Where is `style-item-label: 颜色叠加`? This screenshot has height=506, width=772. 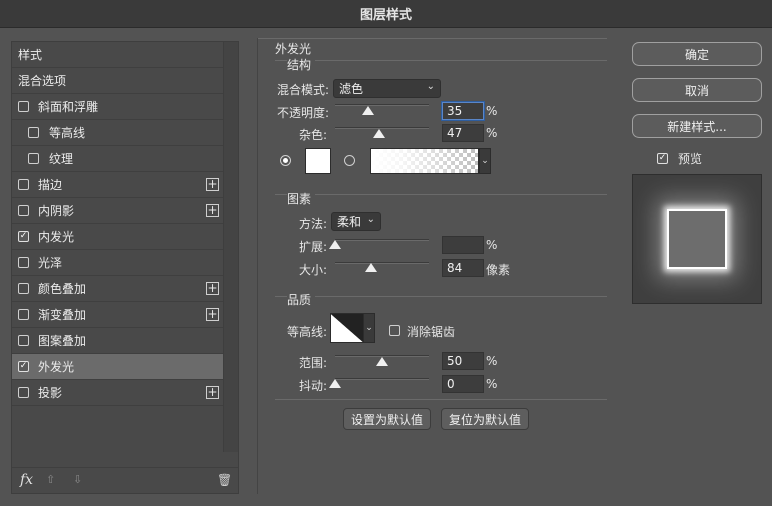
style-item-label: 颜色叠加 is located at coordinates (62, 289).